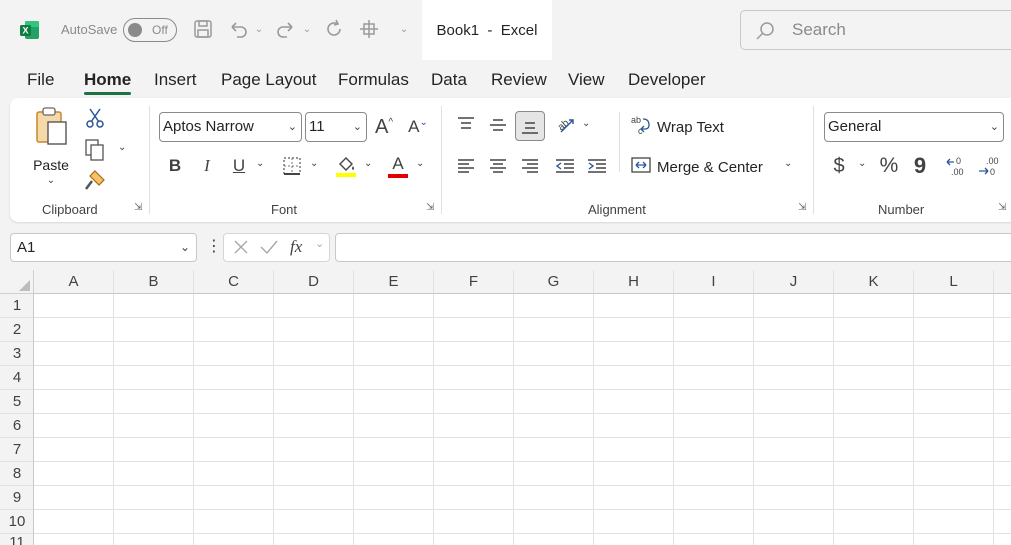 The image size is (1011, 545). What do you see at coordinates (103, 247) in the screenshot?
I see `name-box: A1 ⌄` at bounding box center [103, 247].